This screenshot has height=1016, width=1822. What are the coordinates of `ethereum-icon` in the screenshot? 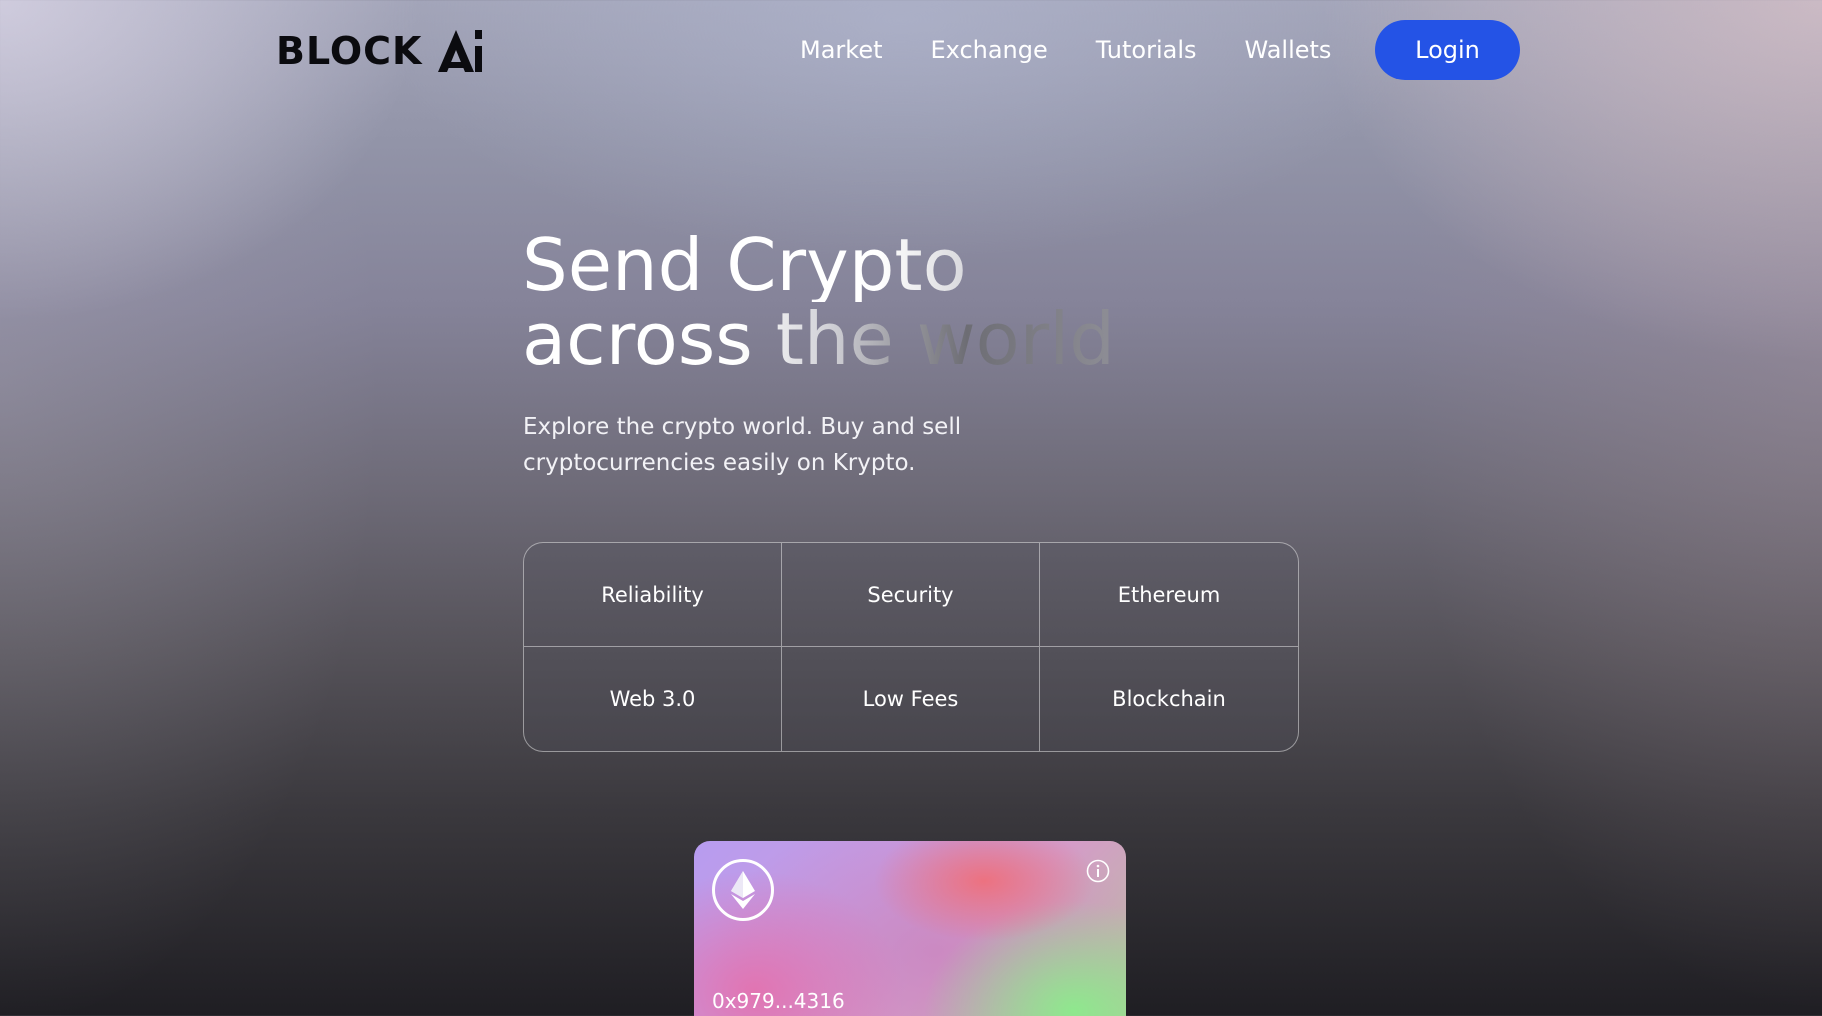 It's located at (743, 890).